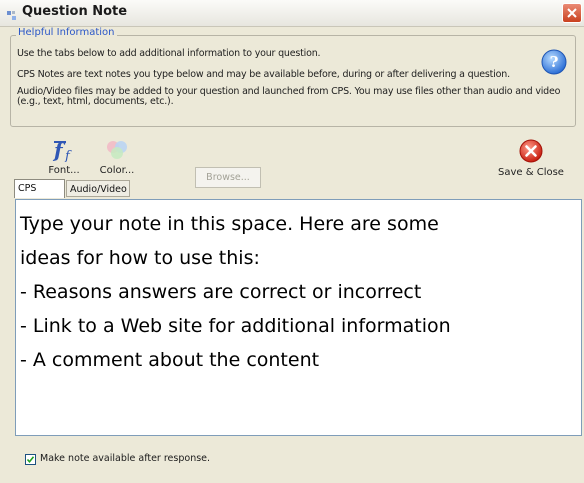  Describe the element at coordinates (12, 13) in the screenshot. I see `app-icon` at that location.